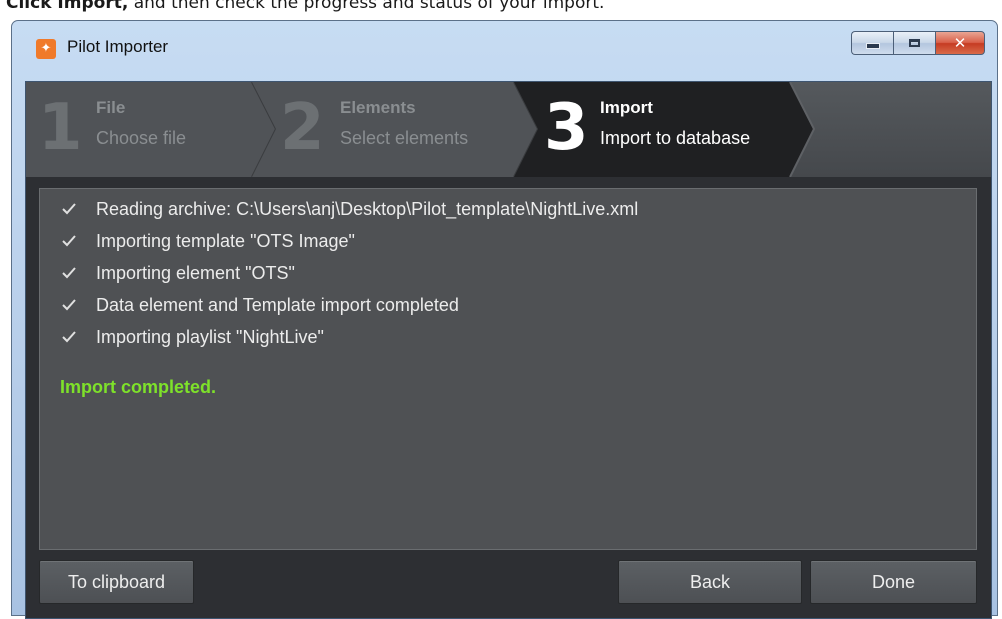 Image resolution: width=1002 pixels, height=619 pixels. I want to click on step-title: Import, so click(626, 107).